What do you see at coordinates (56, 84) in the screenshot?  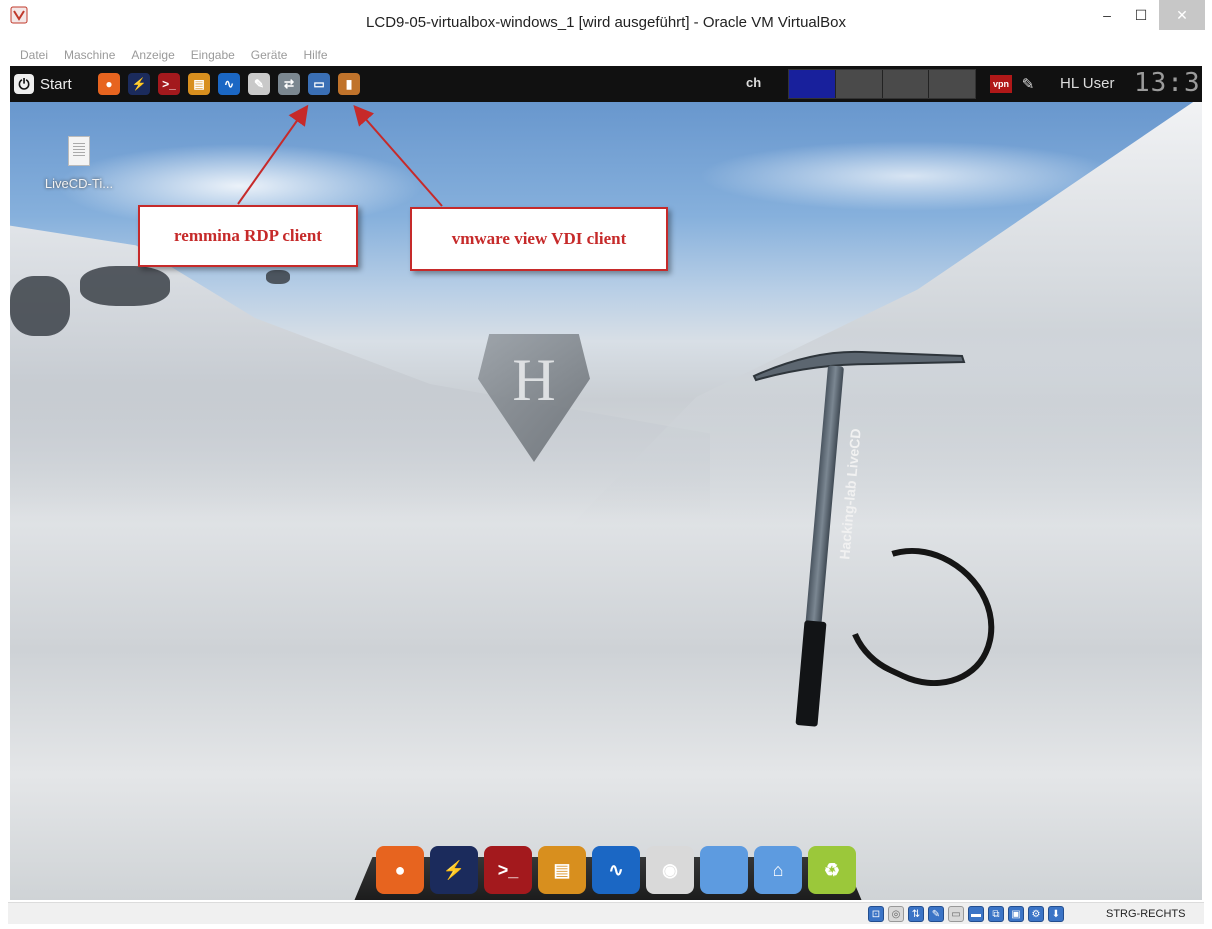 I see `start-label: Start` at bounding box center [56, 84].